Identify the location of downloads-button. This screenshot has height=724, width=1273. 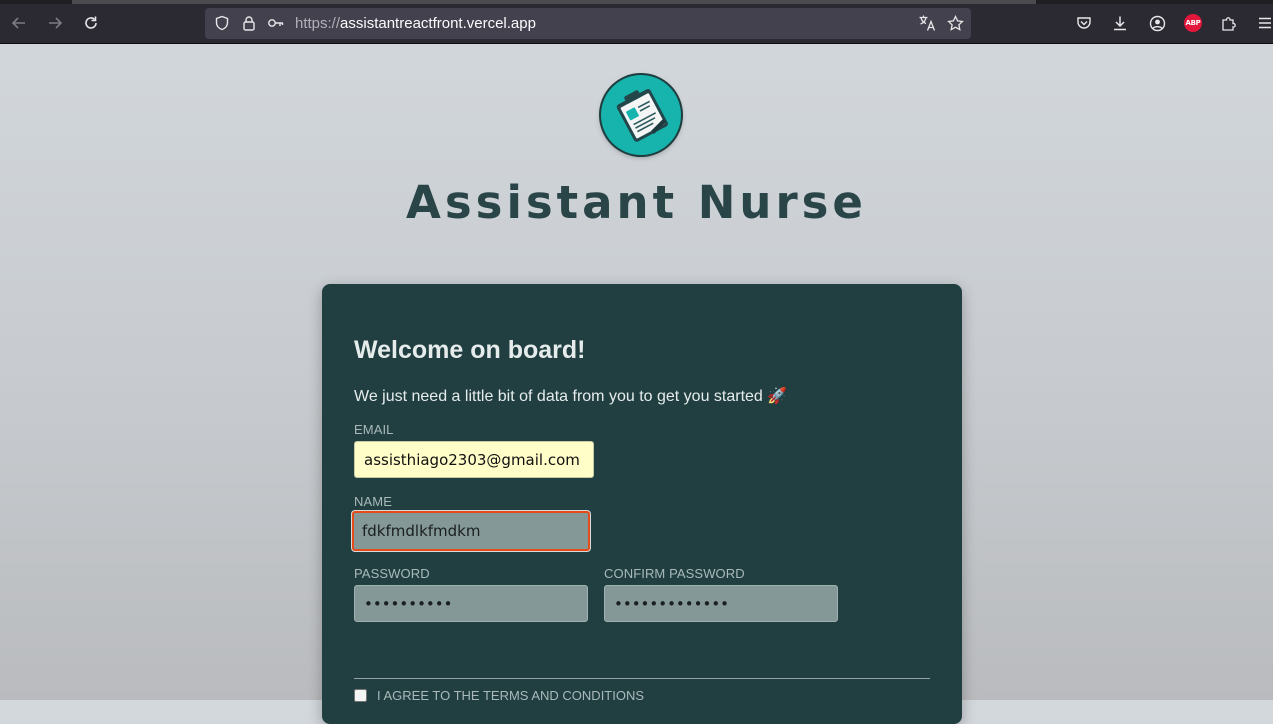
(1120, 23).